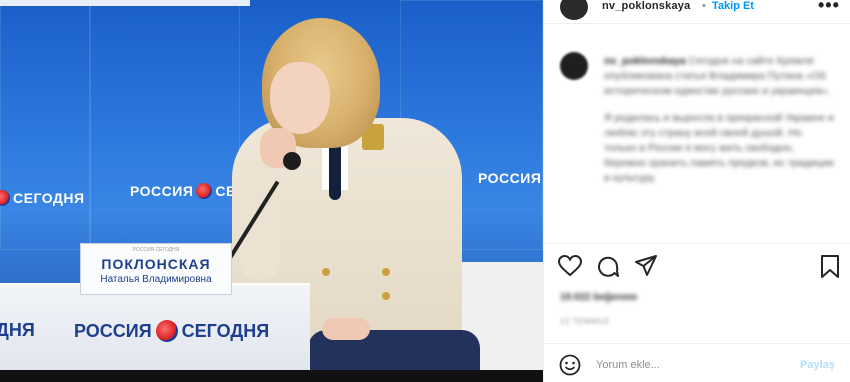  What do you see at coordinates (830, 267) in the screenshot?
I see `bookmark-icon` at bounding box center [830, 267].